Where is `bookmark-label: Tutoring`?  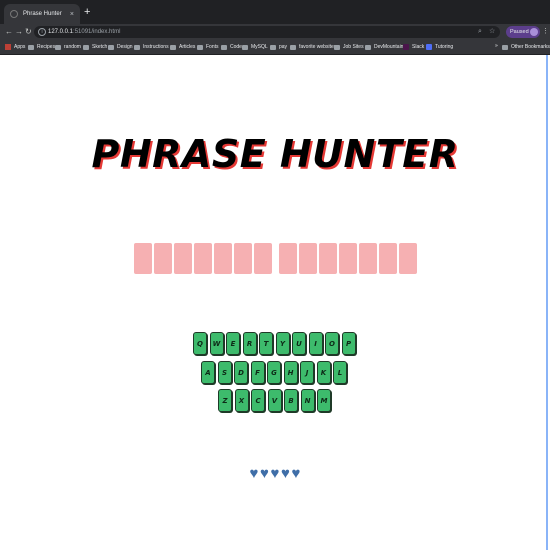
bookmark-label: Tutoring is located at coordinates (444, 47).